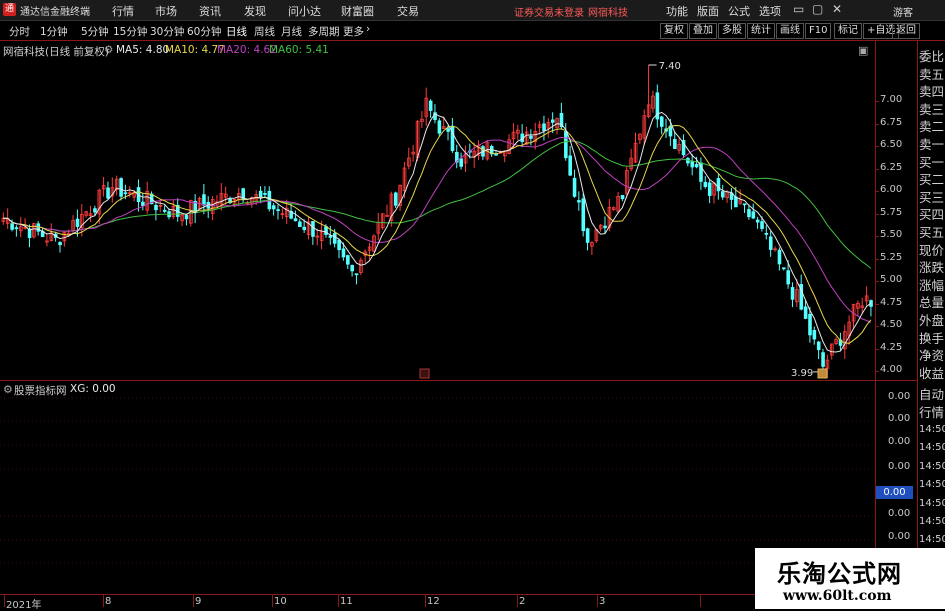 Image resolution: width=945 pixels, height=611 pixels. What do you see at coordinates (932, 232) in the screenshot?
I see `quote-label: 买五` at bounding box center [932, 232].